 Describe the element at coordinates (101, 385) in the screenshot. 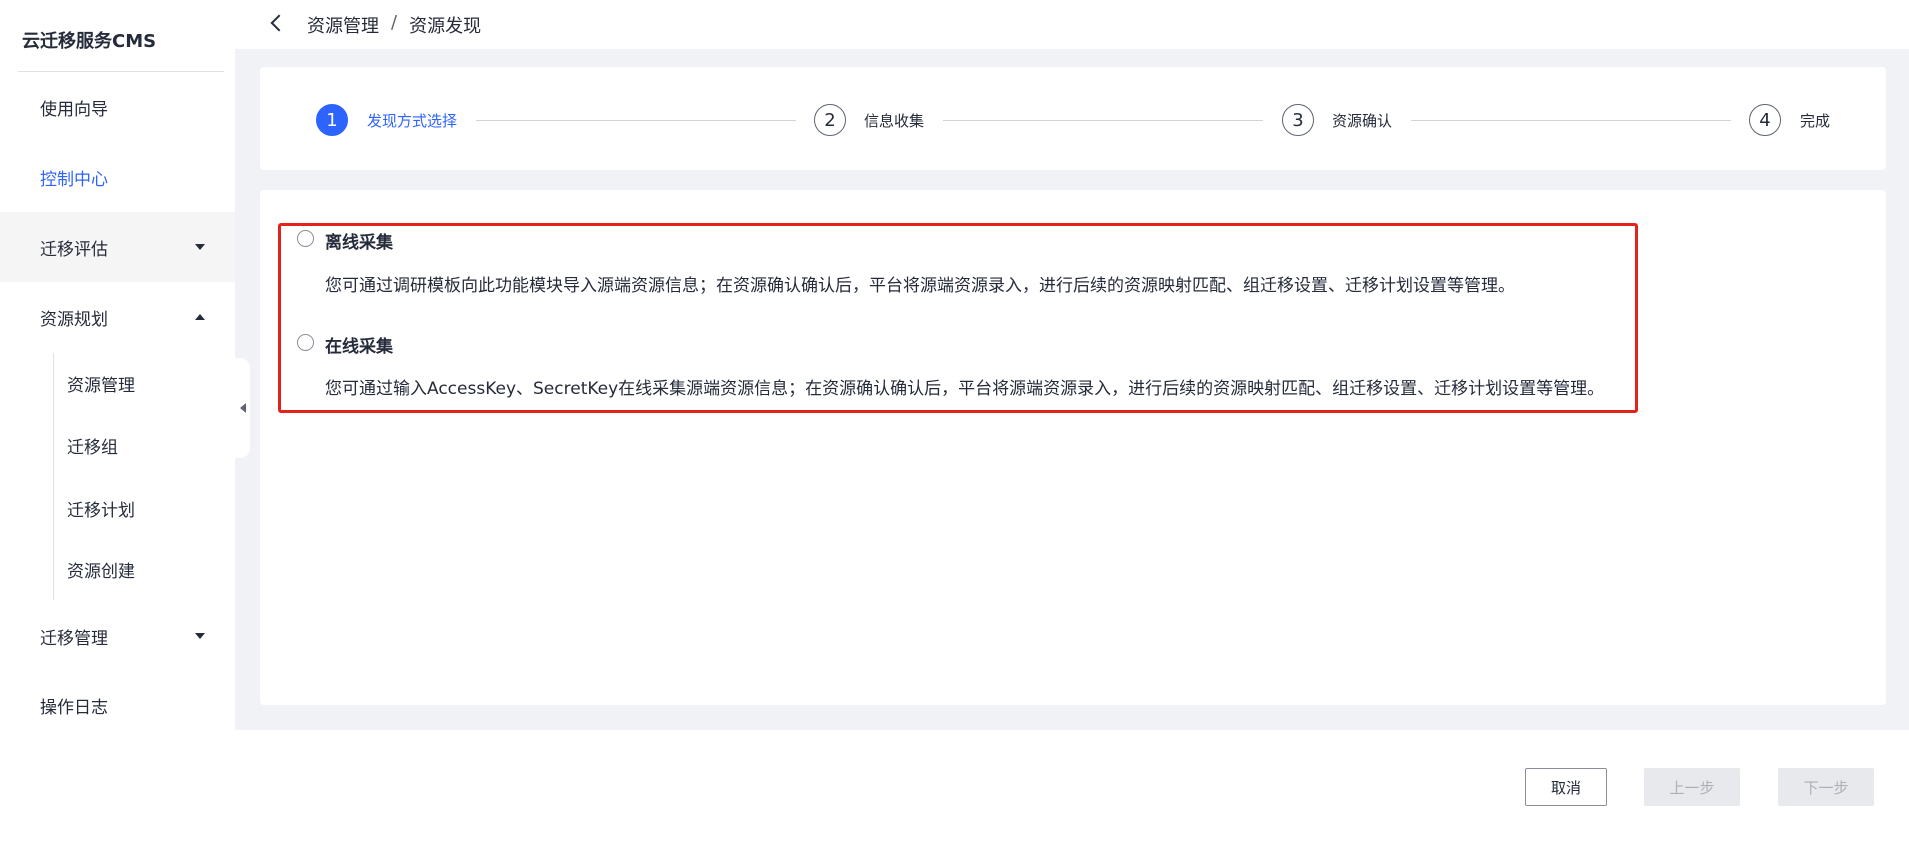

I see `sidebar-subitem-label: 资源管理` at that location.